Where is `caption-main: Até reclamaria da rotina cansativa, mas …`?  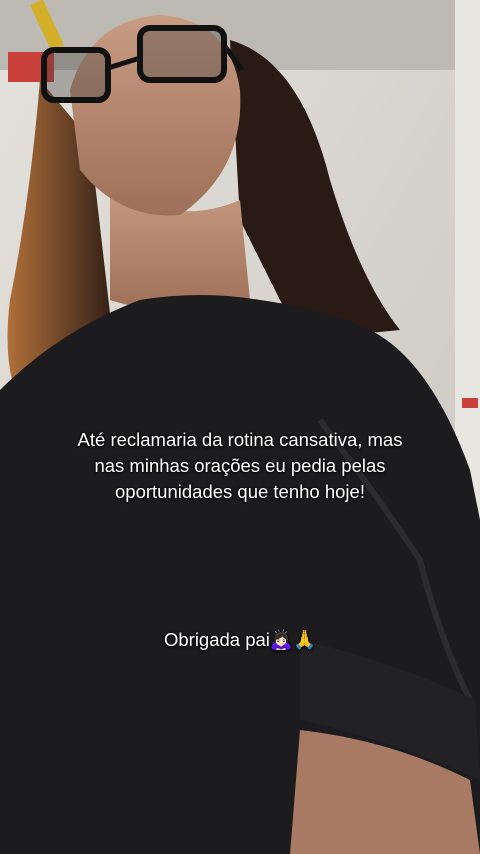 caption-main: Até reclamaria da rotina cansativa, mas … is located at coordinates (240, 465).